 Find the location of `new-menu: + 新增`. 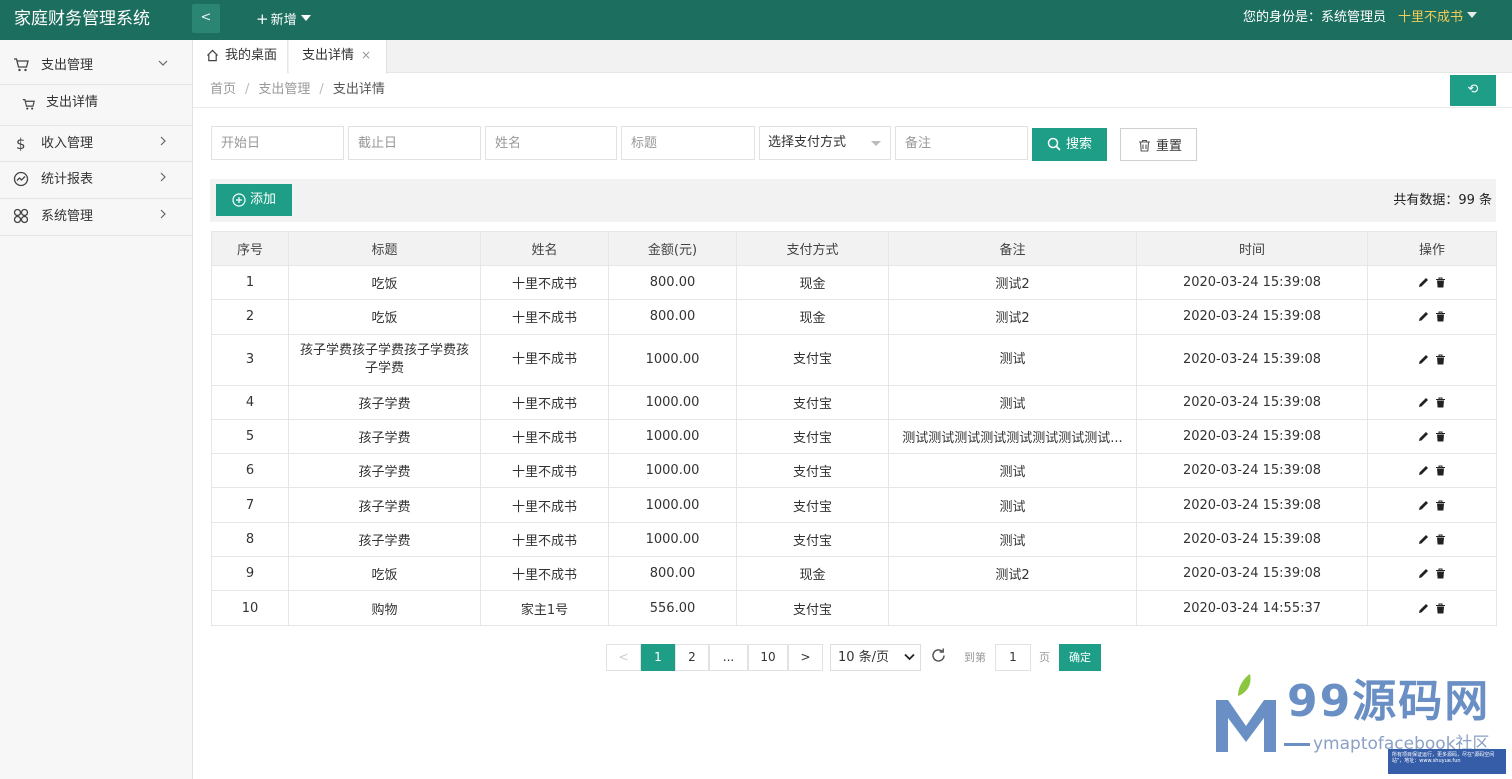

new-menu: + 新增 is located at coordinates (283, 20).